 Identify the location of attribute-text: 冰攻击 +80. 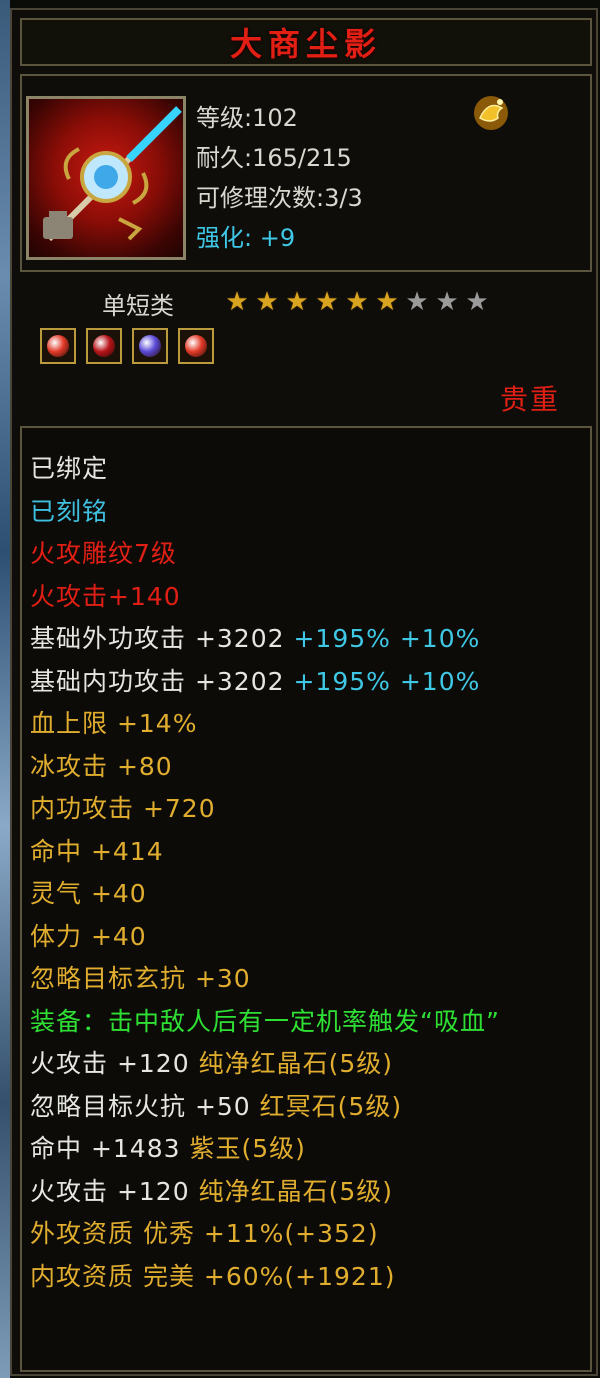
(101, 766).